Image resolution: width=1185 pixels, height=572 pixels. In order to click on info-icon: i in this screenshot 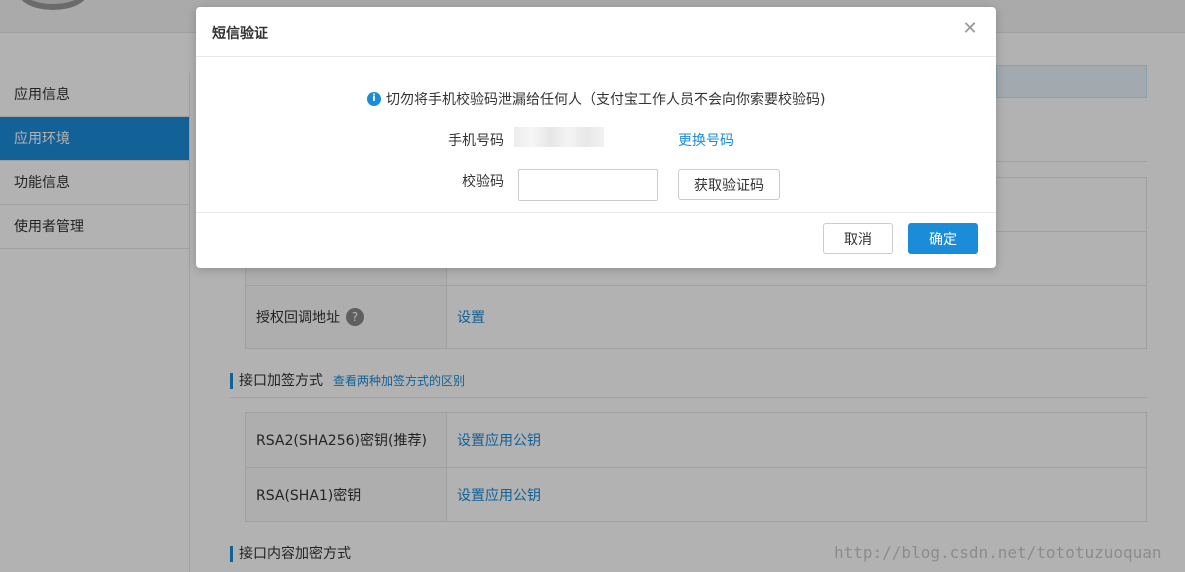, I will do `click(374, 99)`.